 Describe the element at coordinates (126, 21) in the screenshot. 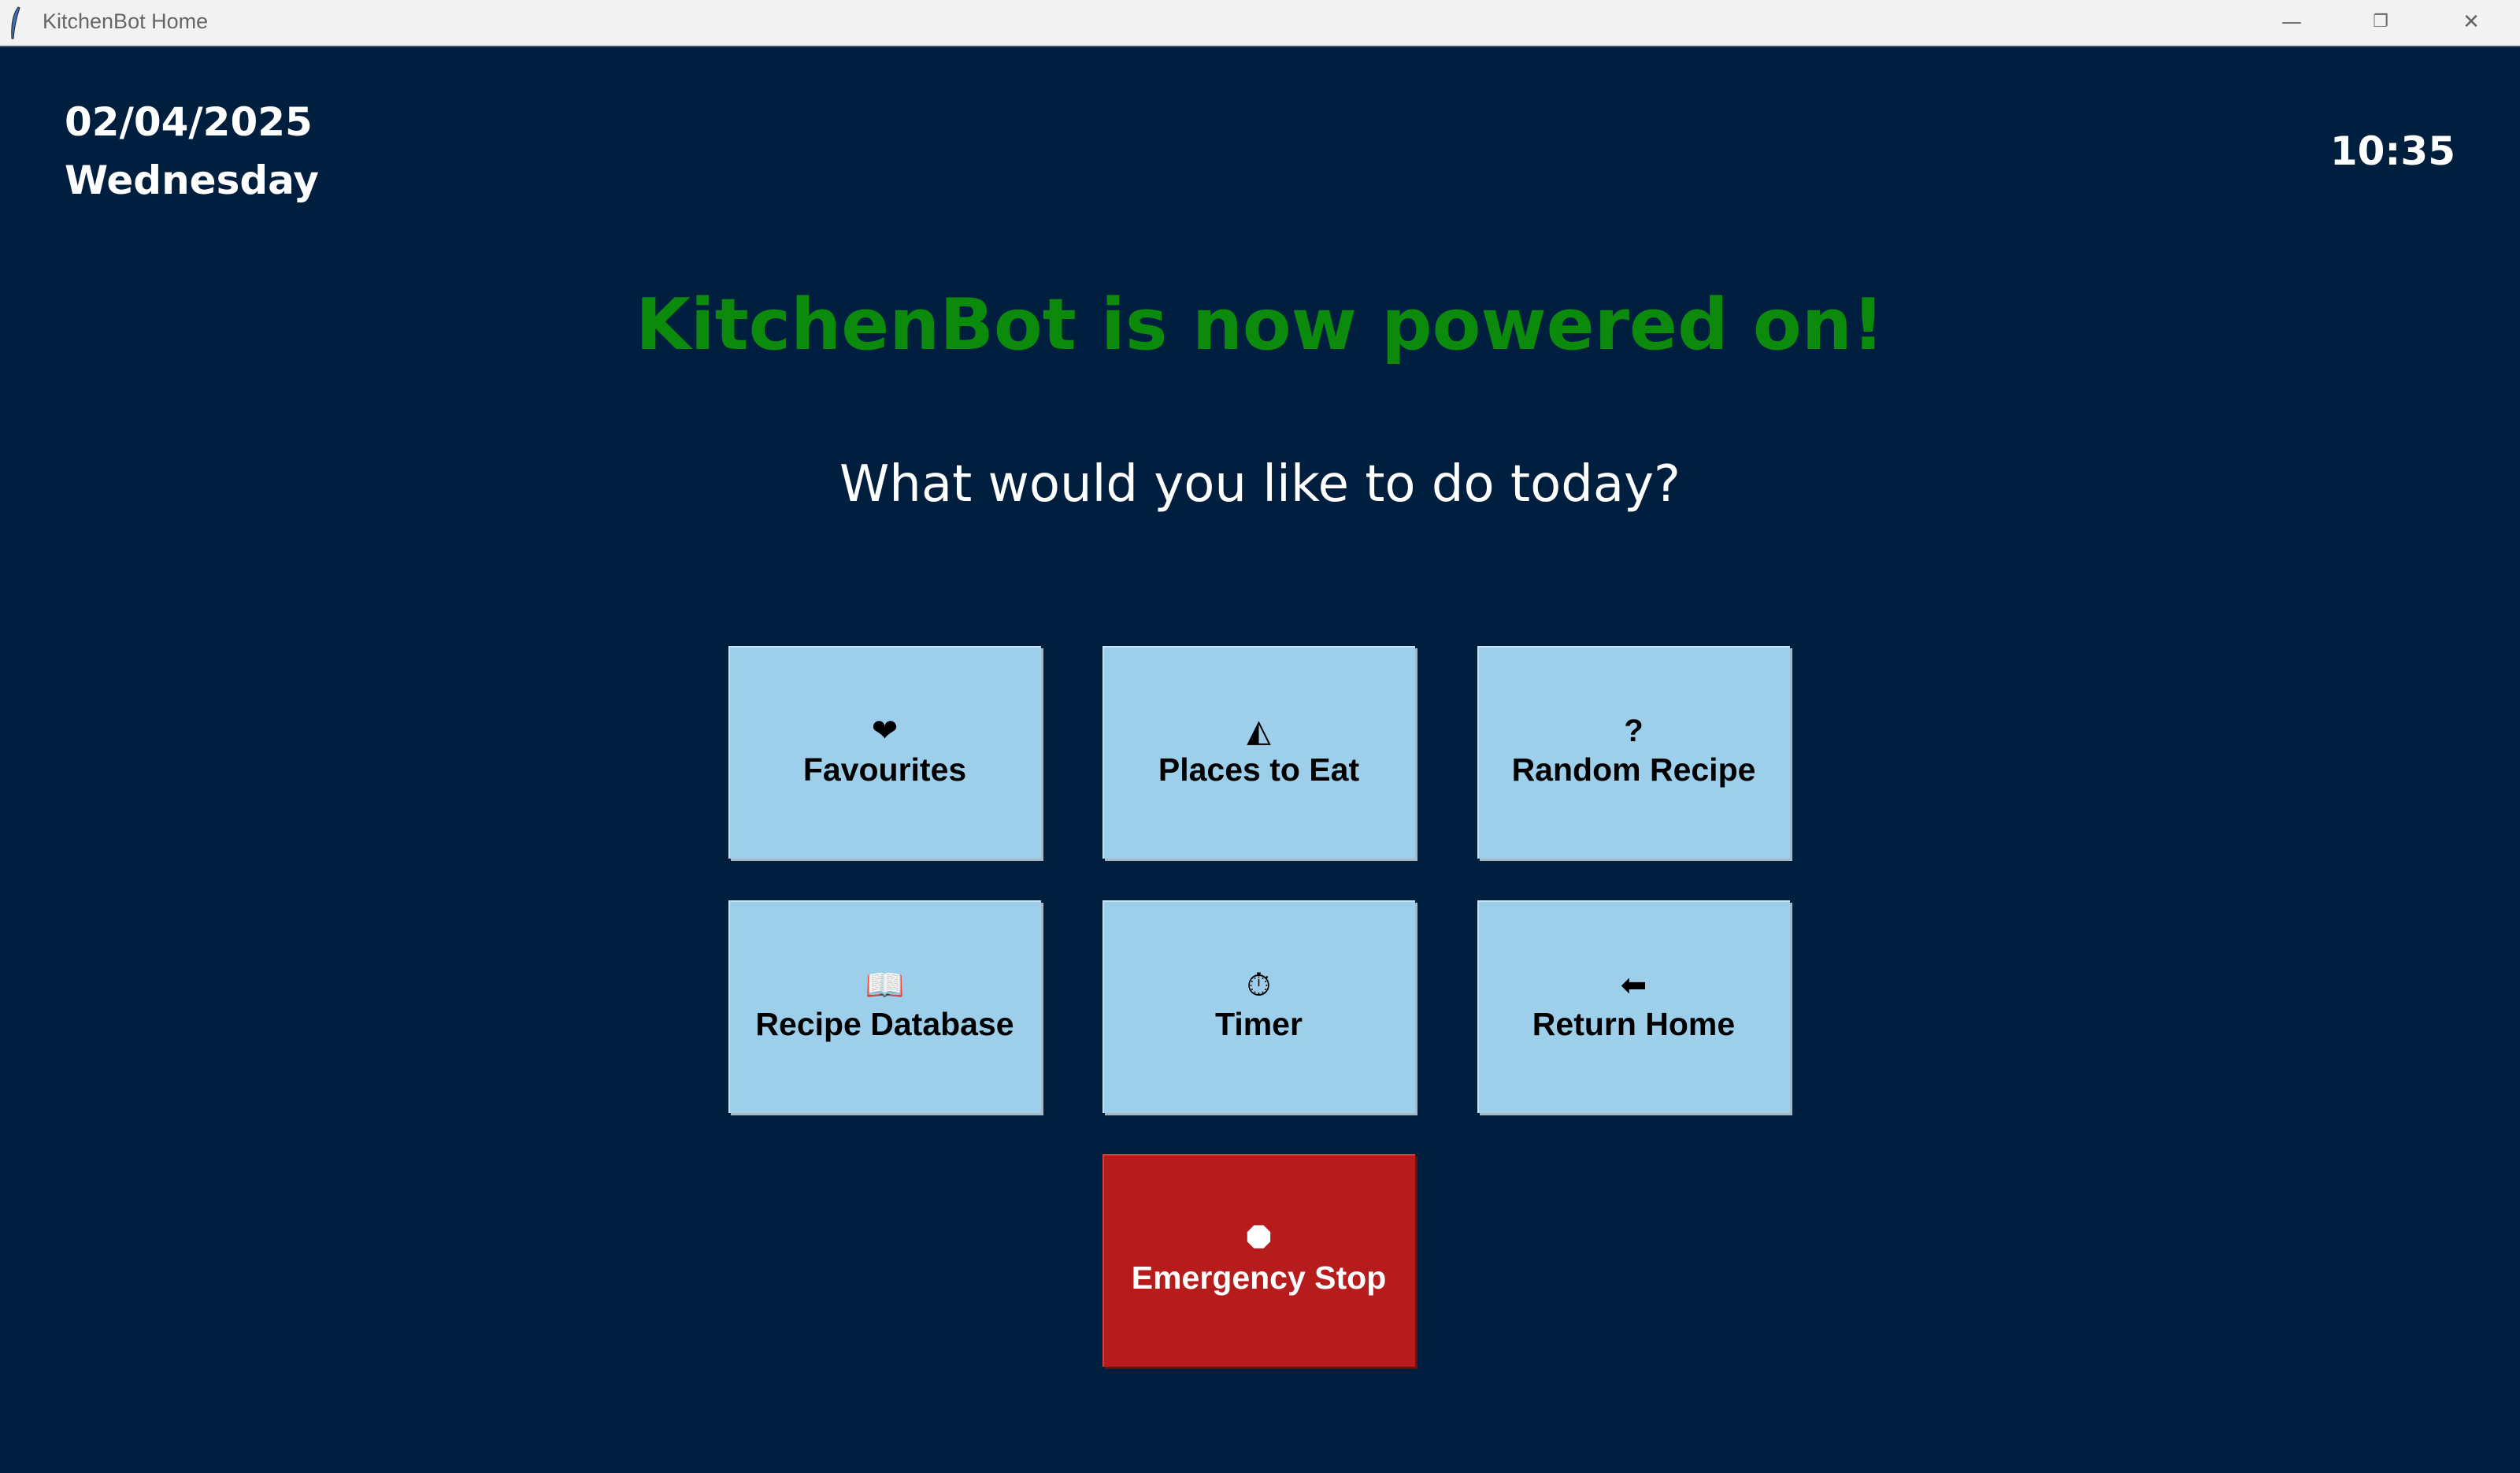

I see `window-title: KitchenBot Home` at that location.